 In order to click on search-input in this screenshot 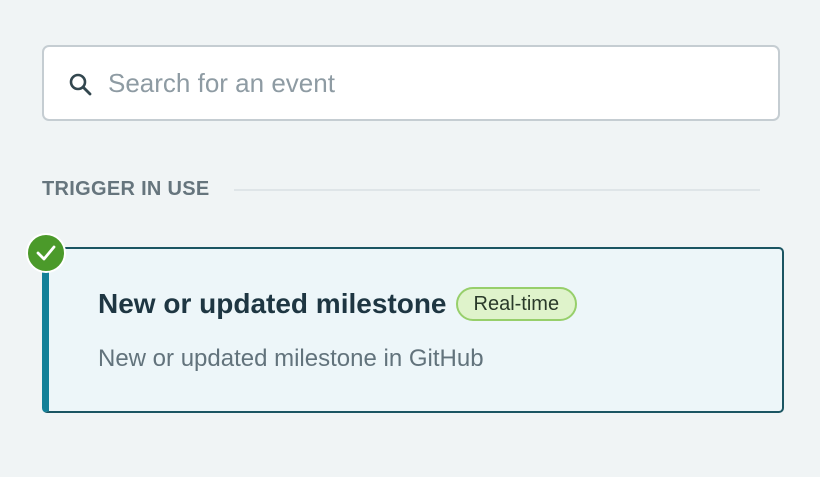, I will do `click(428, 83)`.